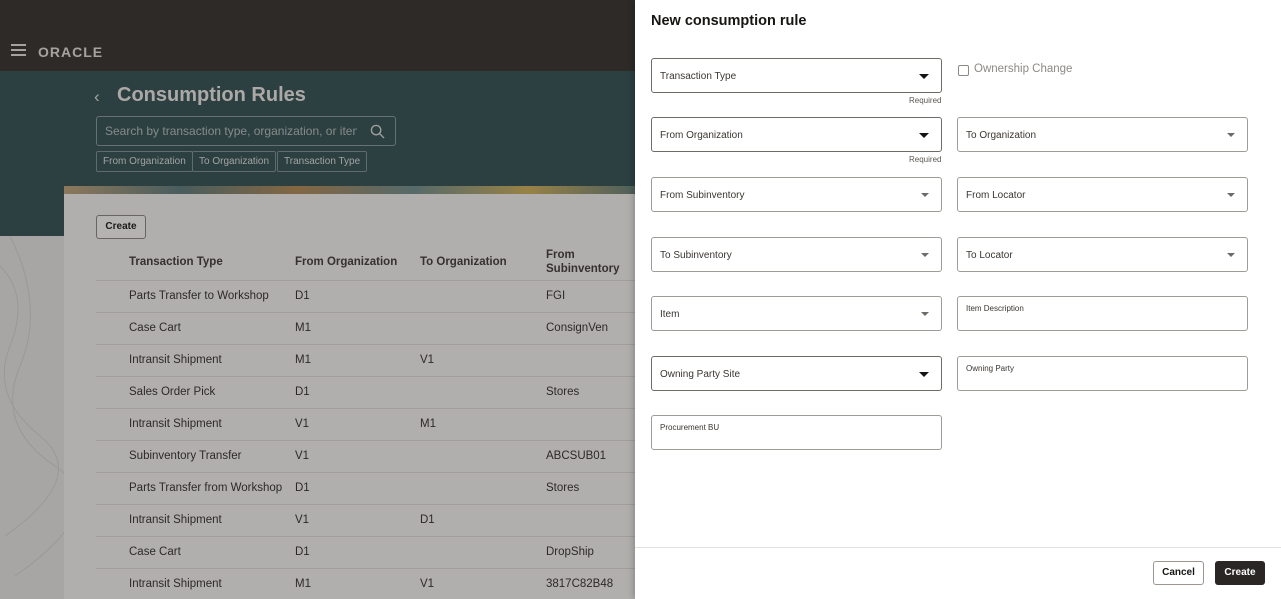 The height and width of the screenshot is (599, 1281). Describe the element at coordinates (1102, 134) in the screenshot. I see `to-organization-select: To Organization` at that location.